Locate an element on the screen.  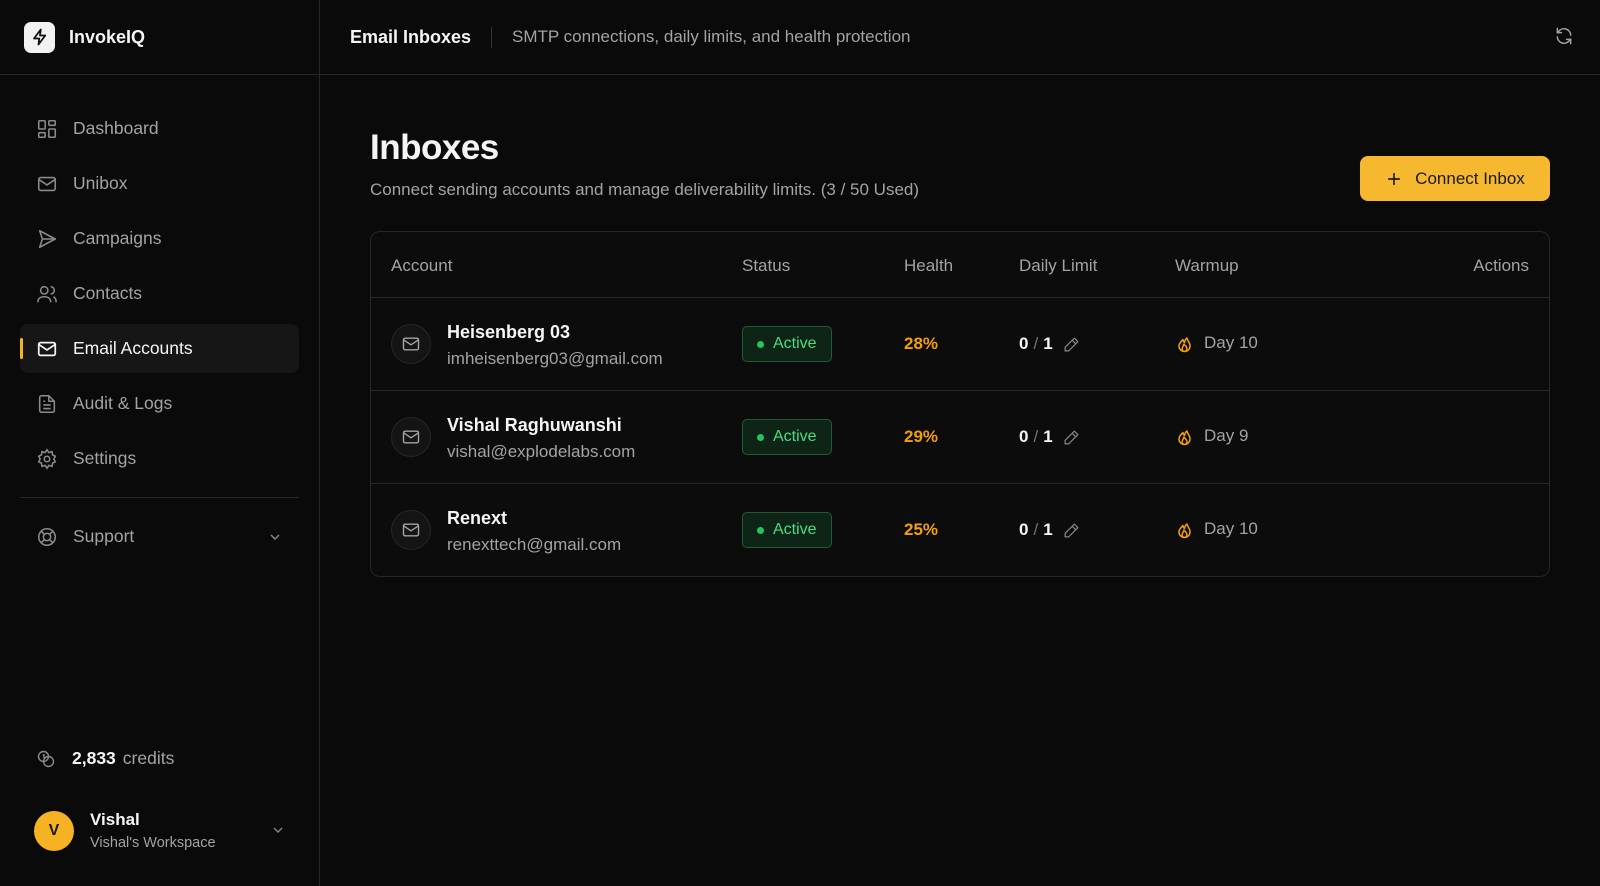
sidebar-item-settings: Settings is located at coordinates (159, 458).